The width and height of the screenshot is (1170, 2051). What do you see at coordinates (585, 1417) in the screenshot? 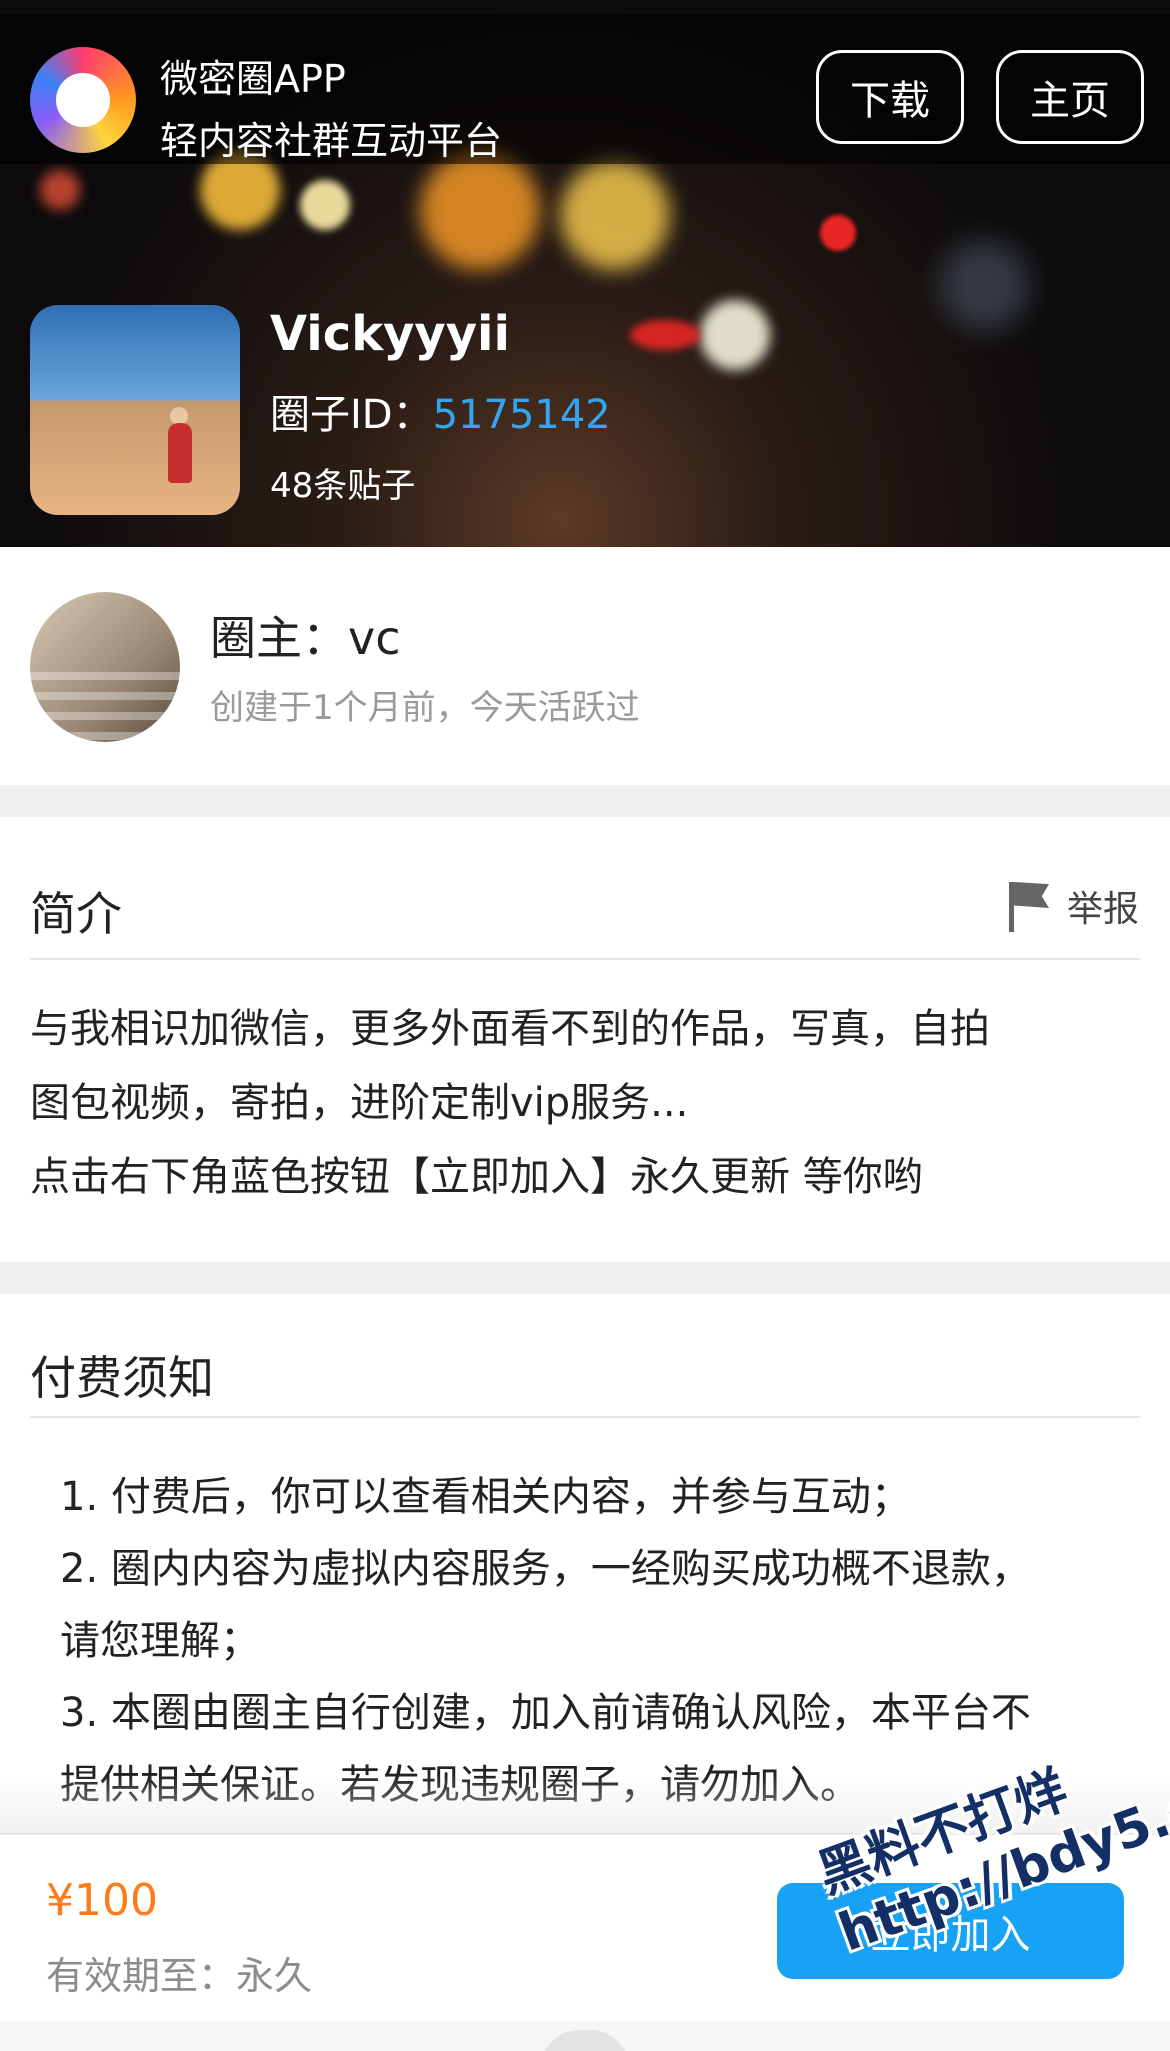
I see `notice-underline` at bounding box center [585, 1417].